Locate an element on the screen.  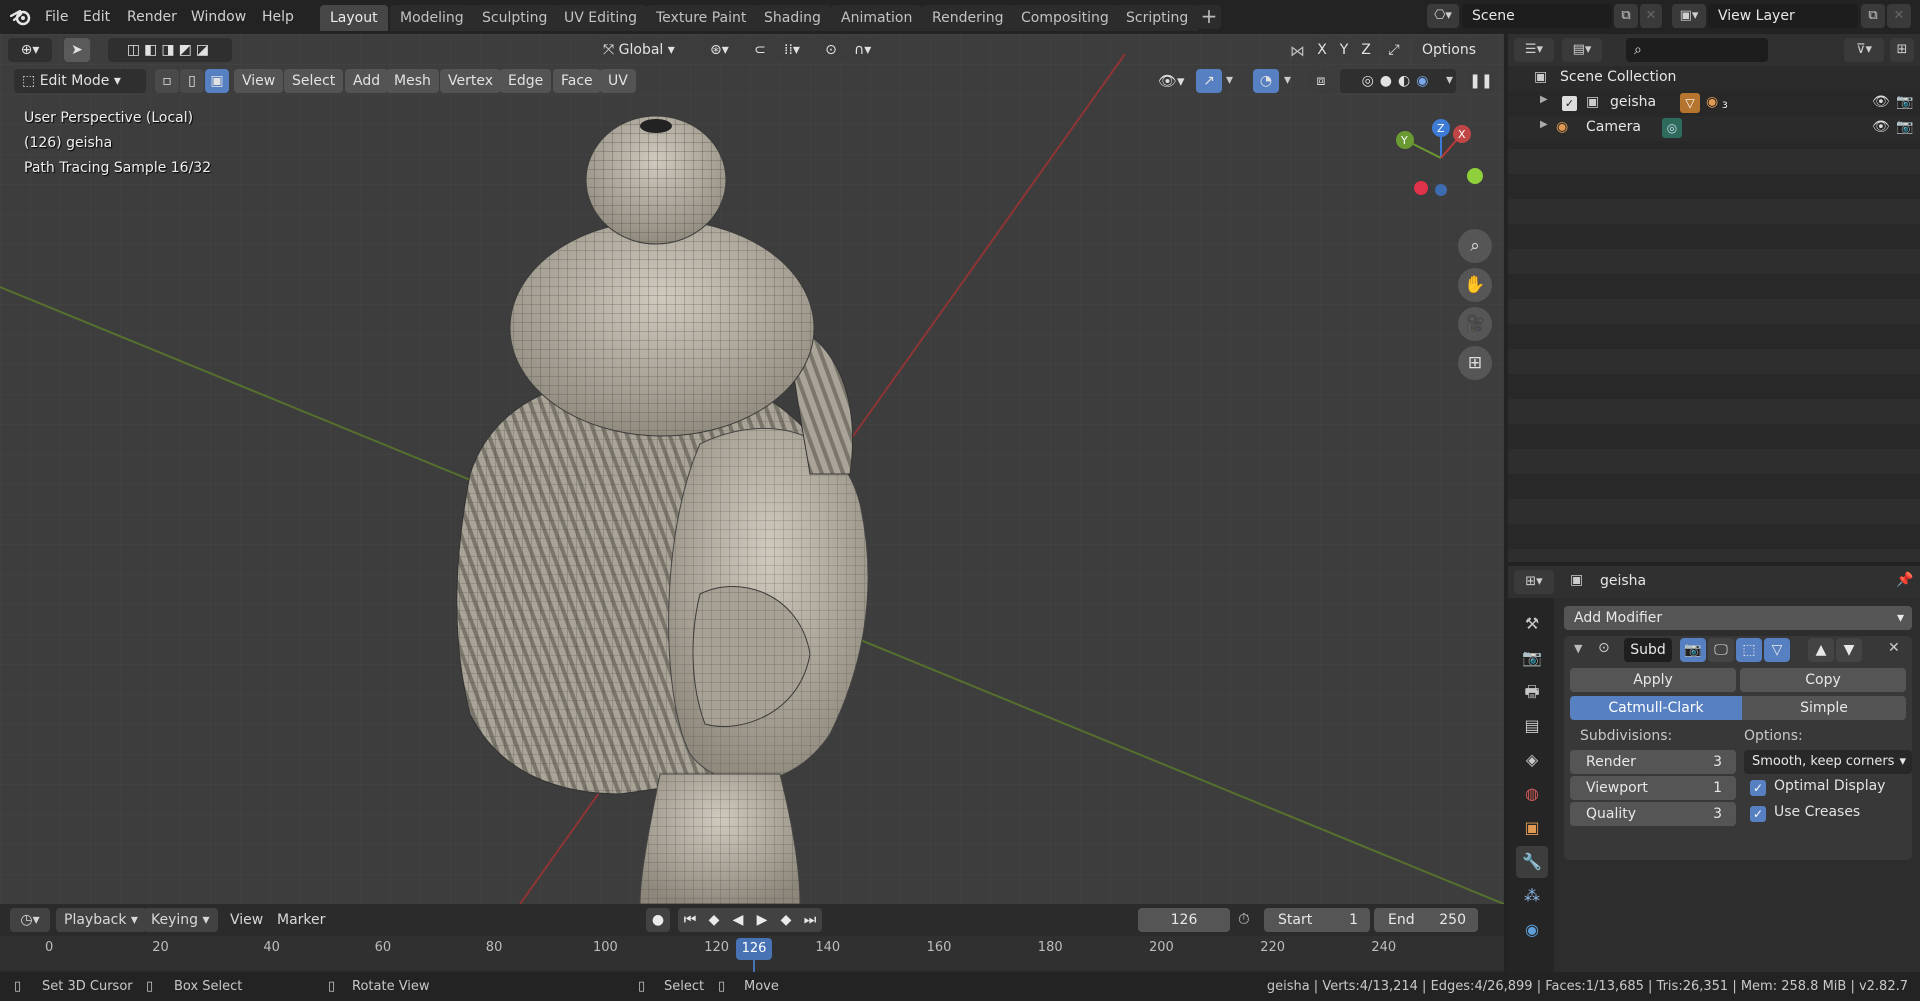
proportional-edit-icon: ⊙ is located at coordinates (831, 50).